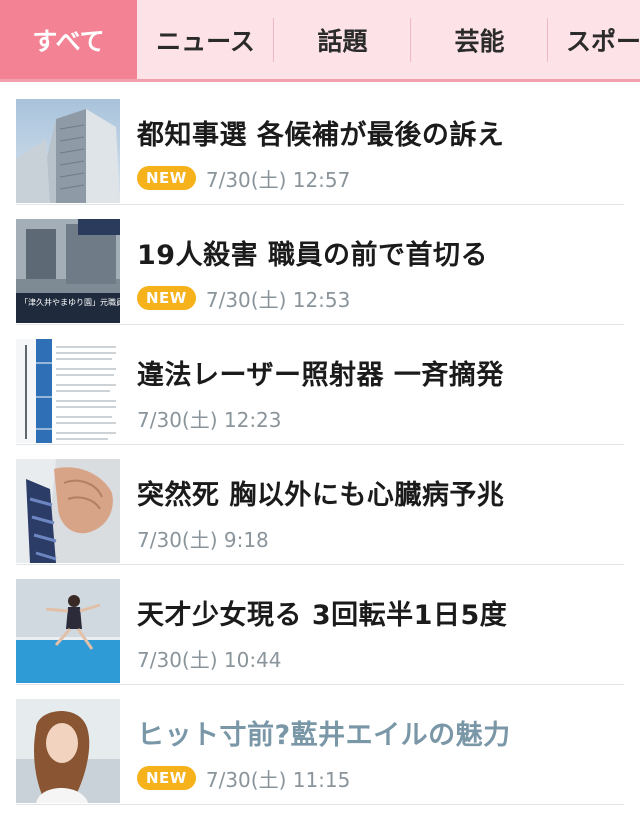  I want to click on skater-photo-icon, so click(68, 631).